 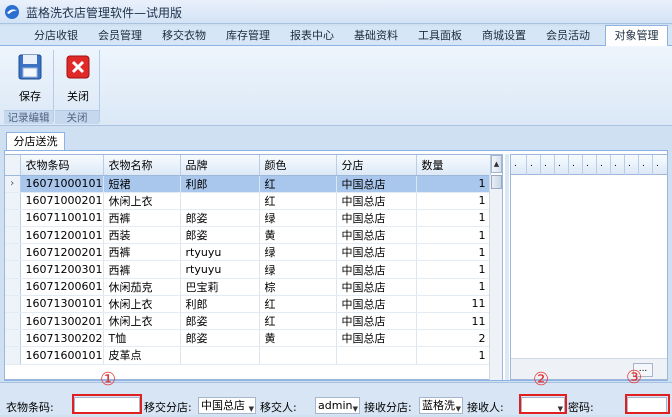 What do you see at coordinates (62, 184) in the screenshot?
I see `cell-barcode: 16071000101` at bounding box center [62, 184].